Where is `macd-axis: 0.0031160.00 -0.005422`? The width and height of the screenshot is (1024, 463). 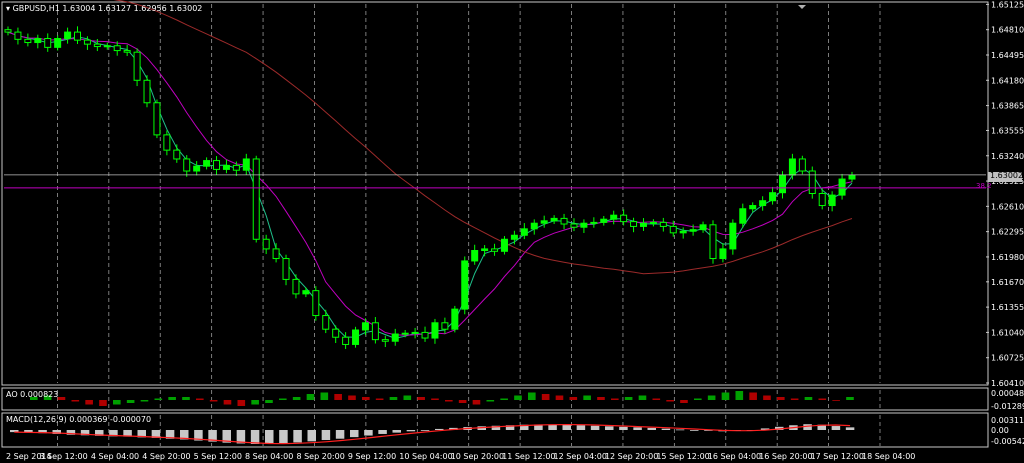 macd-axis: 0.0031160.00 -0.005422 is located at coordinates (1007, 431).